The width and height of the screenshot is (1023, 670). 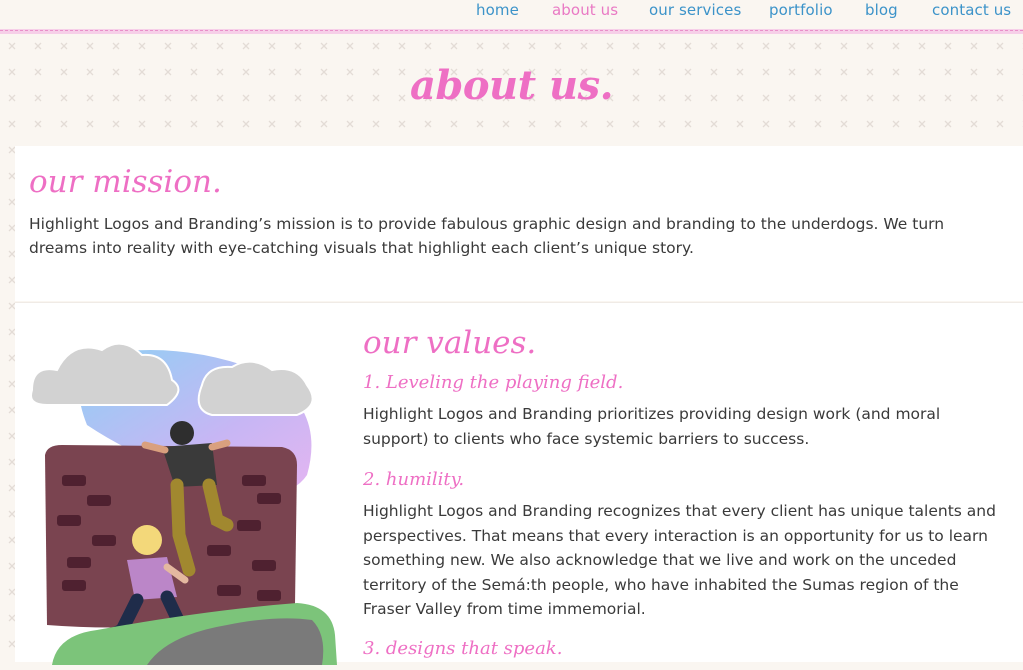 What do you see at coordinates (414, 479) in the screenshot?
I see `value-2-title: 2. humility.` at bounding box center [414, 479].